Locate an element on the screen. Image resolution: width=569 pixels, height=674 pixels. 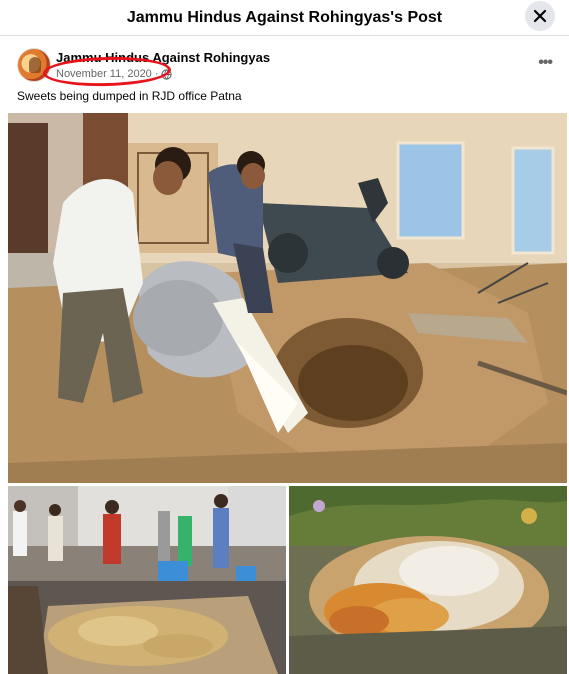
modal-header: Jammu Hindus Against Rohingyas's Post is located at coordinates (284, 18).